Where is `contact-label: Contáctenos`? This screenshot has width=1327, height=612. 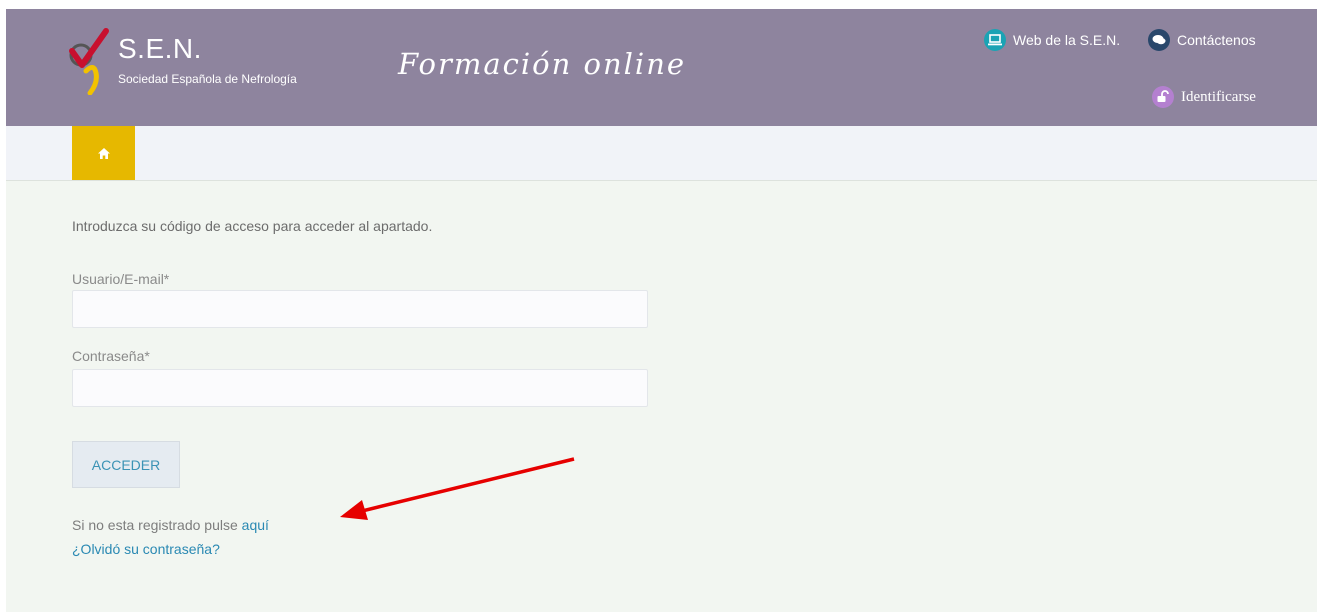
contact-label: Contáctenos is located at coordinates (1216, 40).